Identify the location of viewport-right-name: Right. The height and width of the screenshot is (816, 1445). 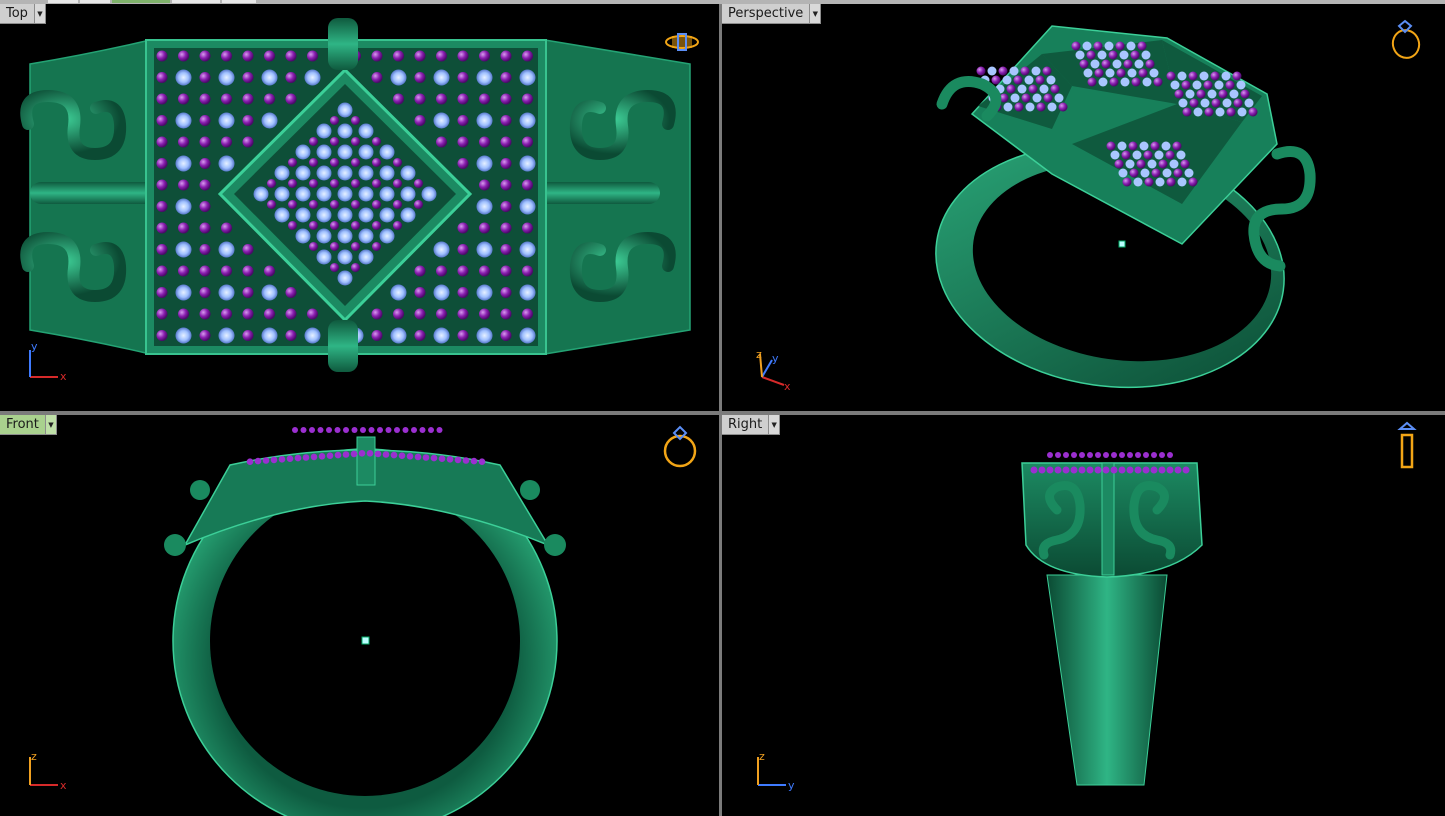
(746, 425).